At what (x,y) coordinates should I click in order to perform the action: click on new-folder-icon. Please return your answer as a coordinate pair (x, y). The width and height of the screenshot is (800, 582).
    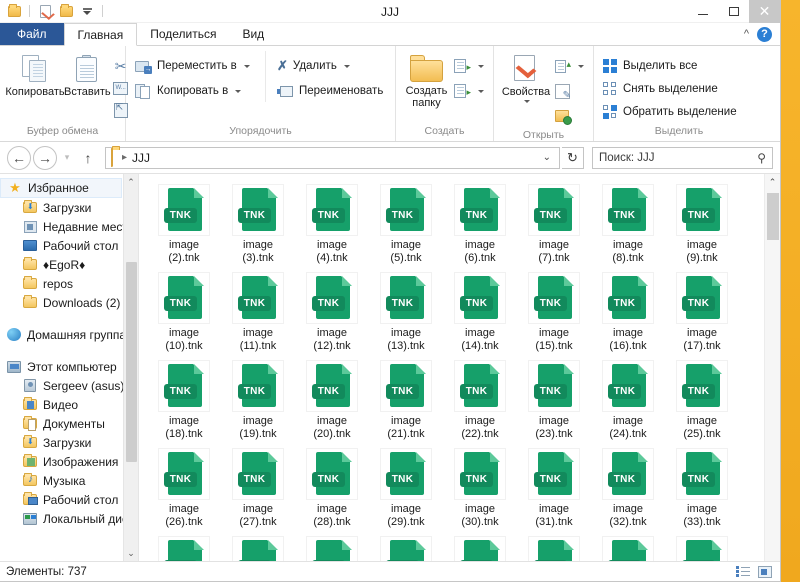
    Looking at the image, I should click on (66, 11).